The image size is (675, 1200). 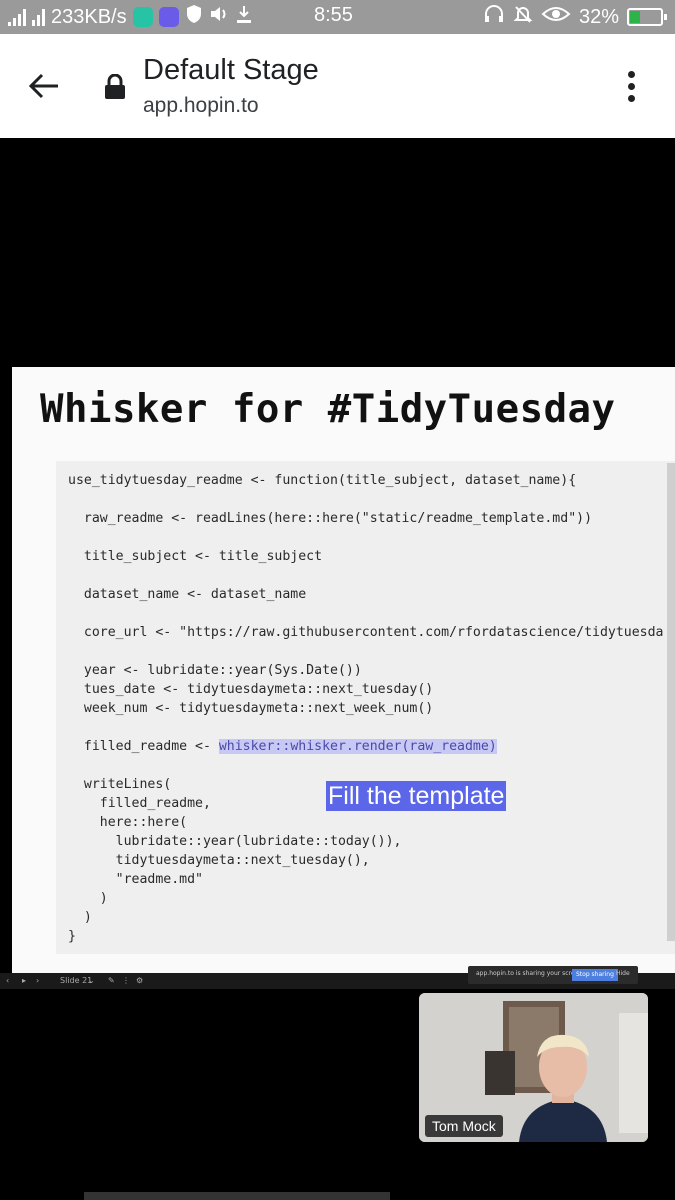 What do you see at coordinates (126, 981) in the screenshot?
I see `cursor-icon: ⋮` at bounding box center [126, 981].